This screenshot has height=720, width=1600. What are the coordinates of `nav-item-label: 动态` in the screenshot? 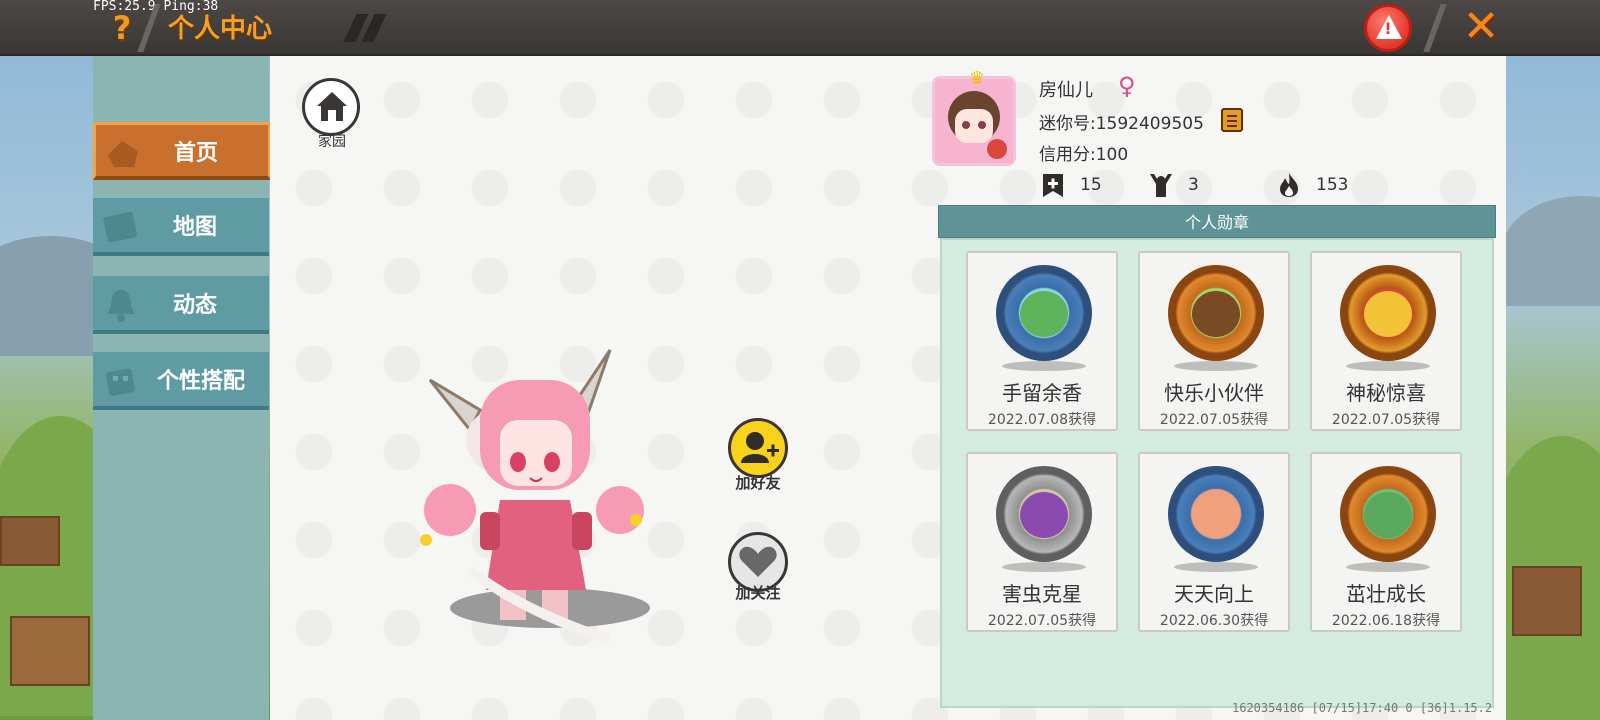 It's located at (194, 305).